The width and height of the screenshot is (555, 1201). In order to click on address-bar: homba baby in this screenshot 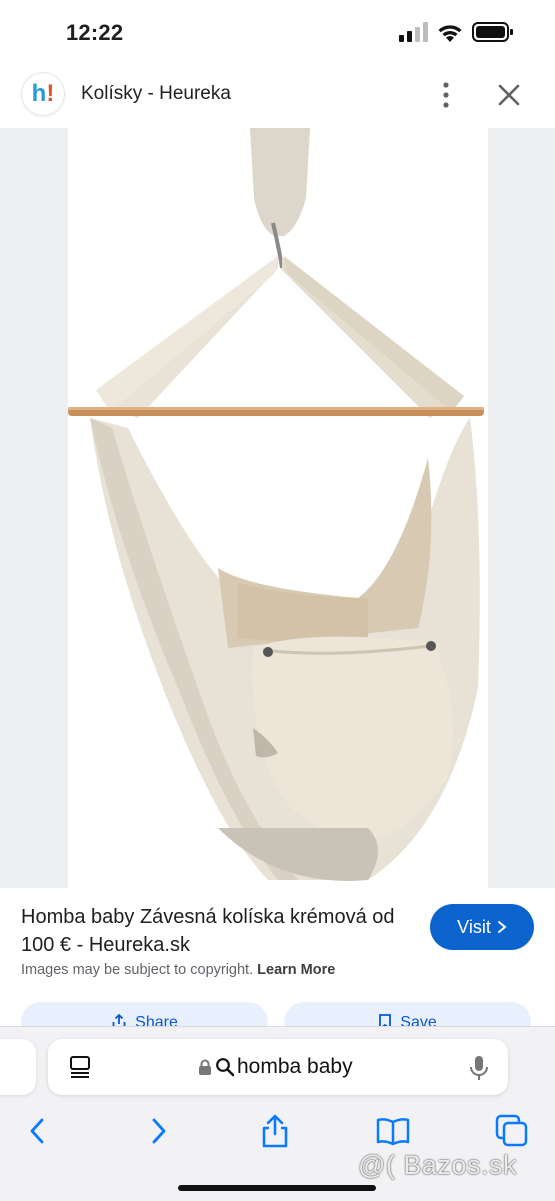, I will do `click(278, 1067)`.